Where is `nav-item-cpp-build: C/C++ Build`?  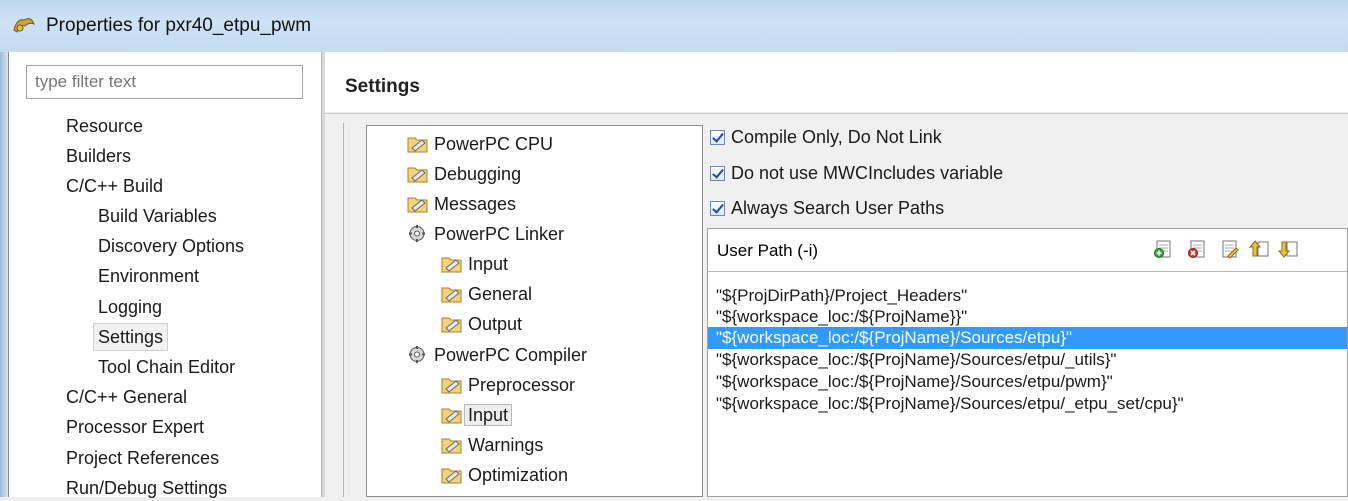
nav-item-cpp-build: C/C++ Build is located at coordinates (114, 186).